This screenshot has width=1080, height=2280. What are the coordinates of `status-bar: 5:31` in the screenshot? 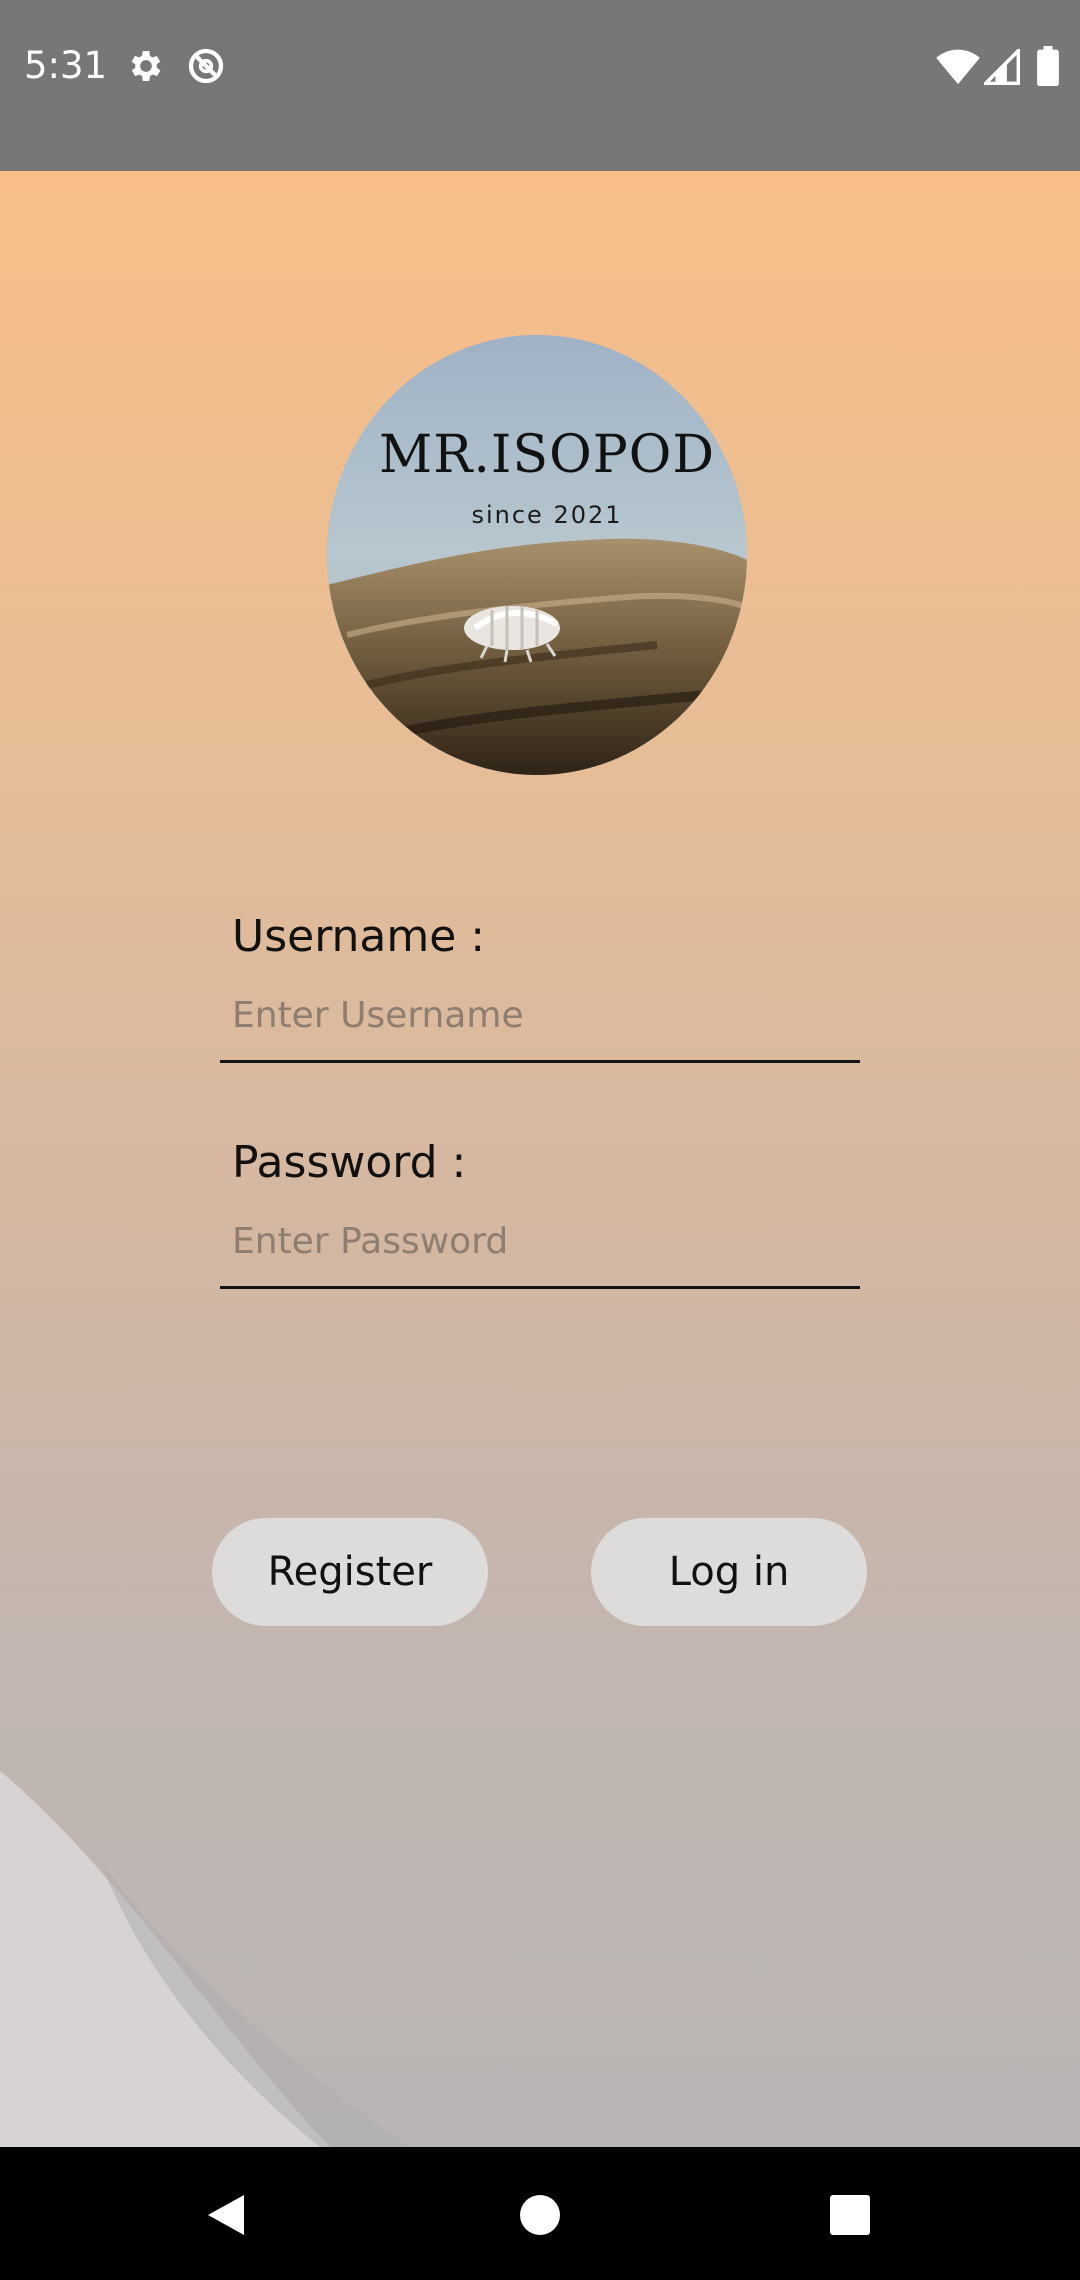 It's located at (540, 85).